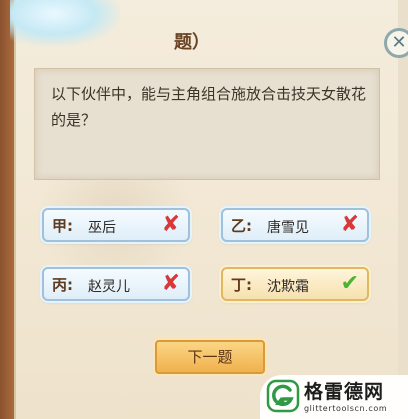 The width and height of the screenshot is (408, 419). I want to click on question-text: 以下伙伴中，能与主角组合施放合击技天女散花的是？, so click(209, 107).